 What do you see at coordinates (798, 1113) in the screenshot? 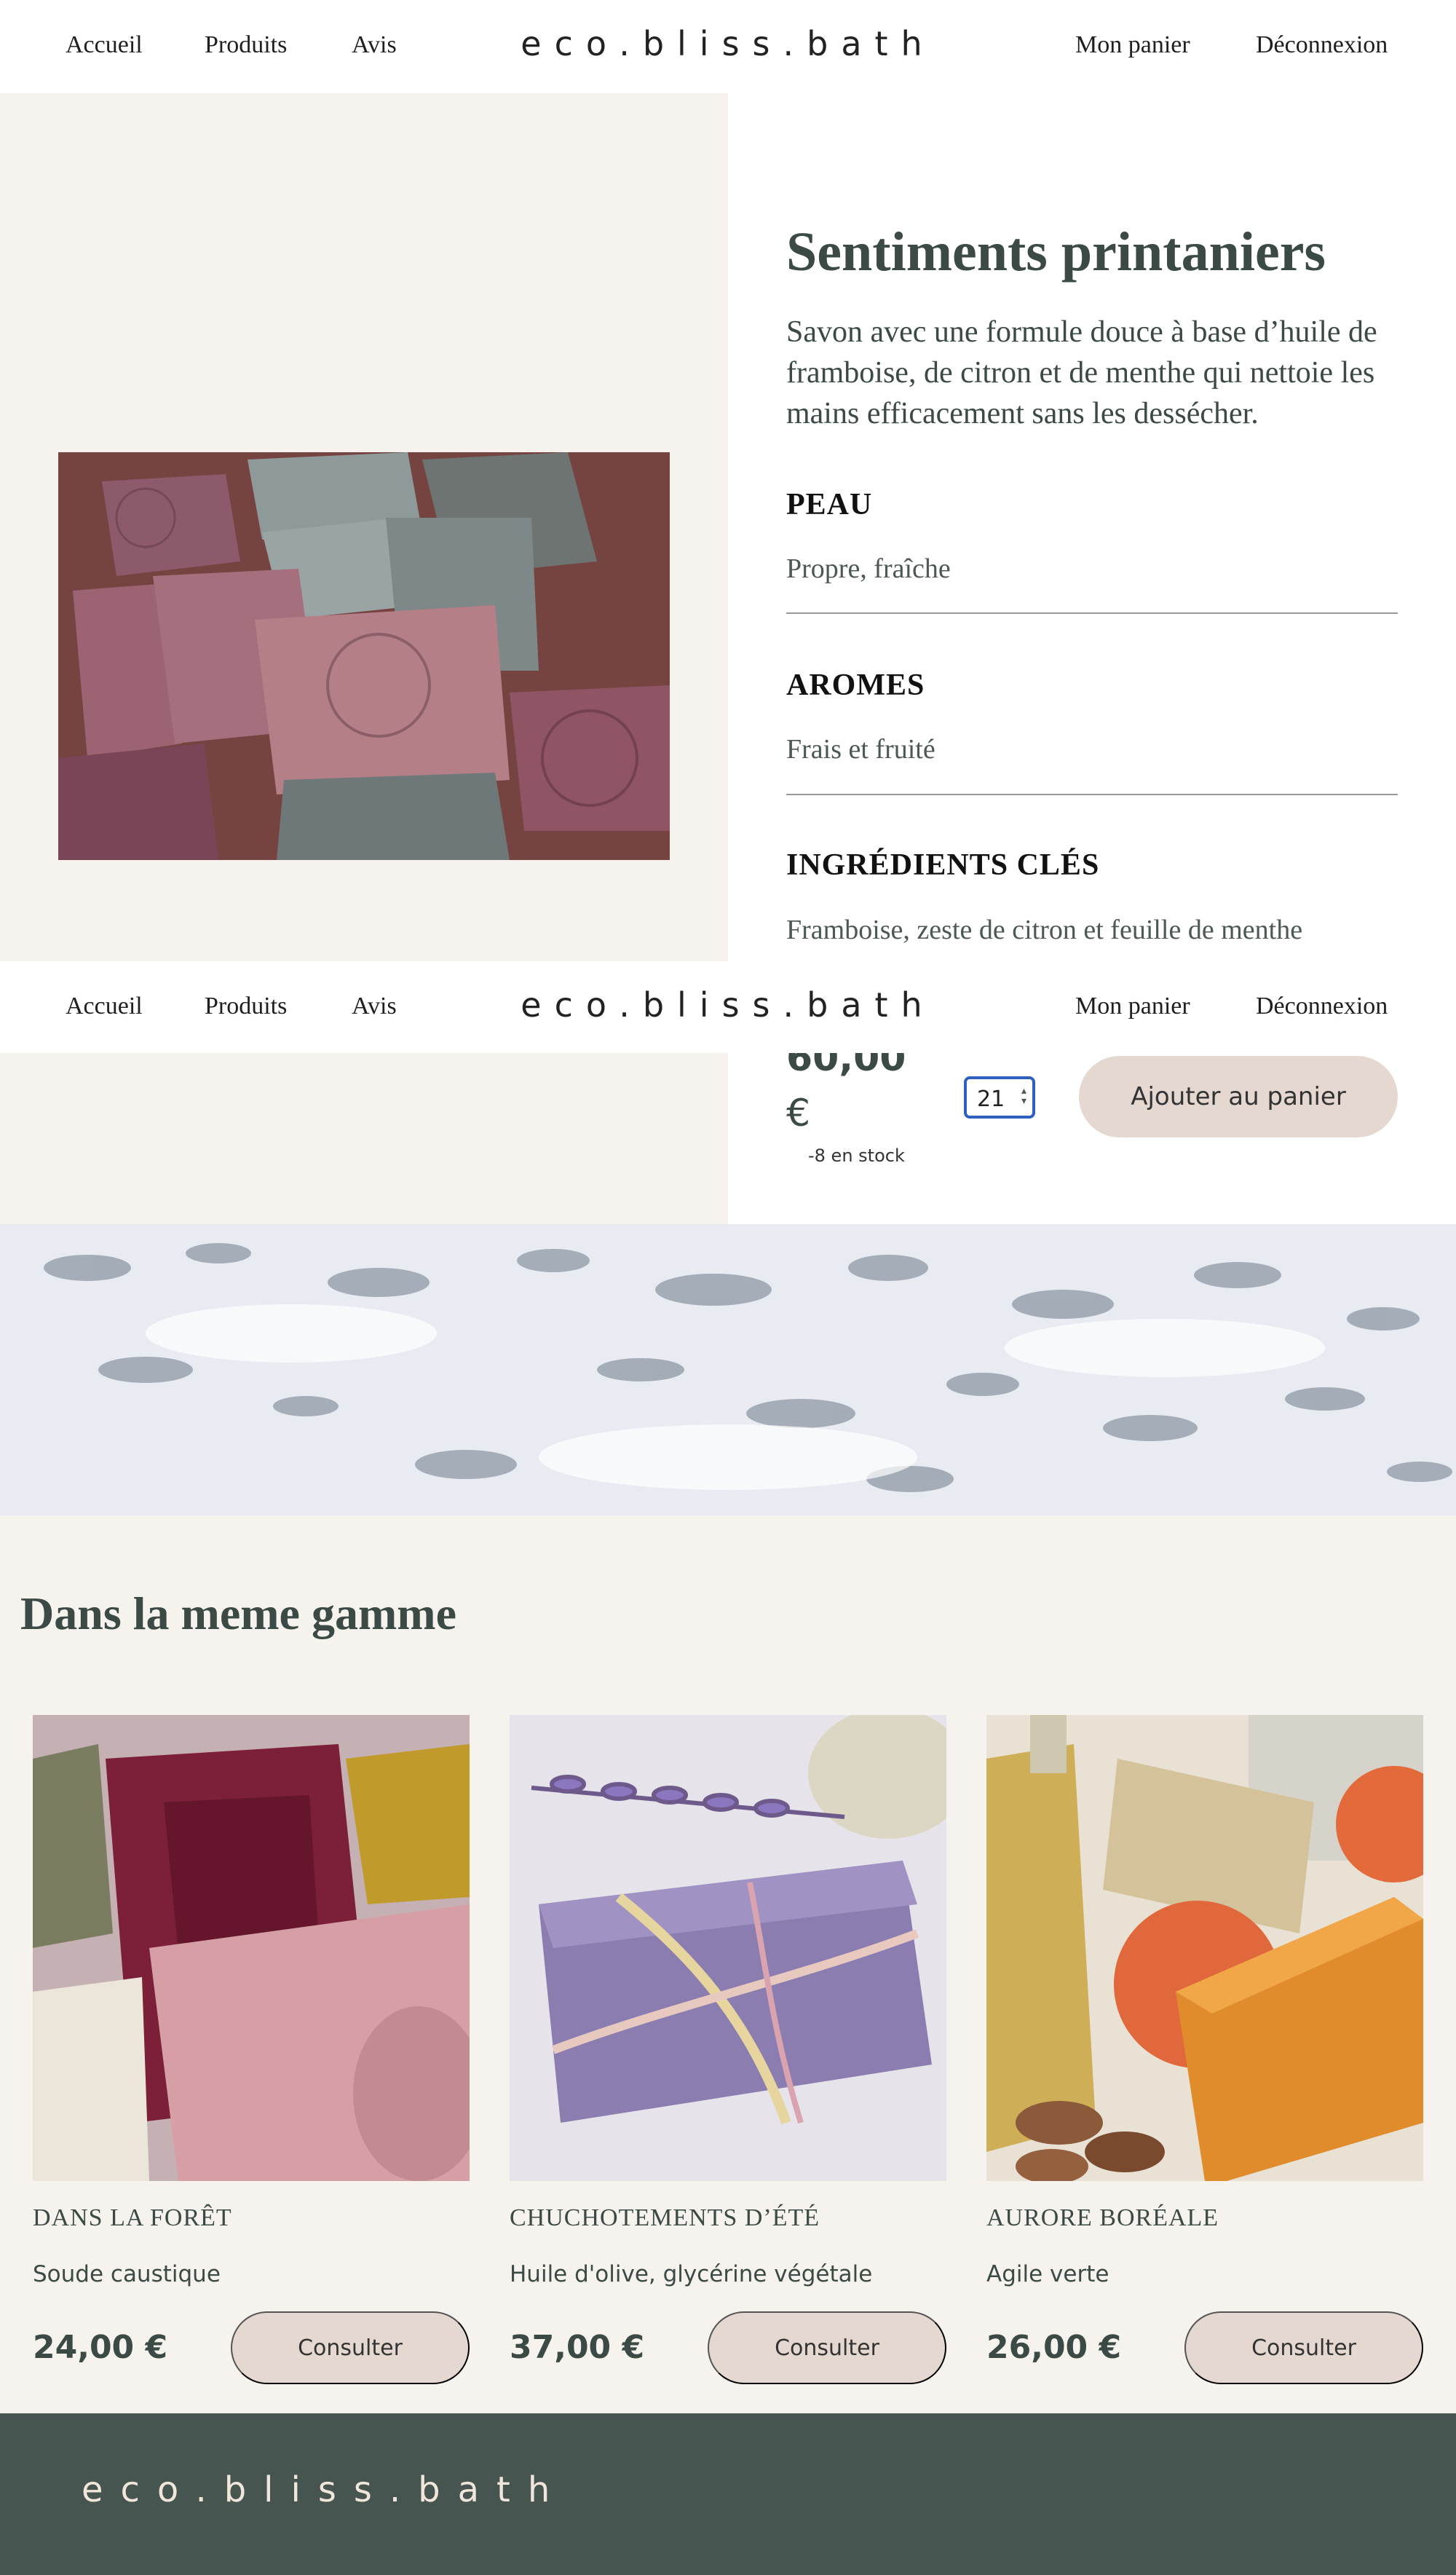
I see `price-currency: €` at bounding box center [798, 1113].